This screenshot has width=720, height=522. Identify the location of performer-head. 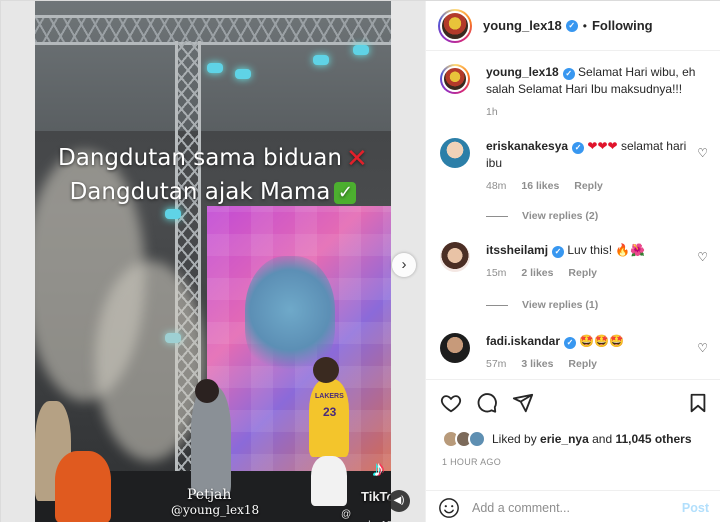
(207, 391).